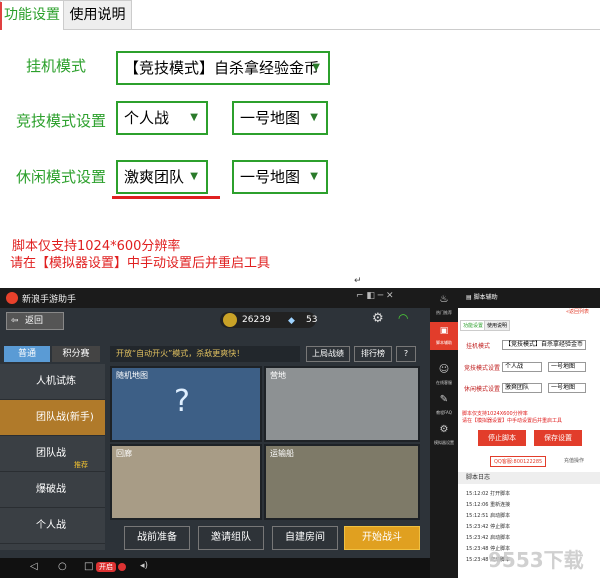 This screenshot has height=578, width=600. Describe the element at coordinates (186, 404) in the screenshot. I see `map-random: 随机地图 ?` at that location.